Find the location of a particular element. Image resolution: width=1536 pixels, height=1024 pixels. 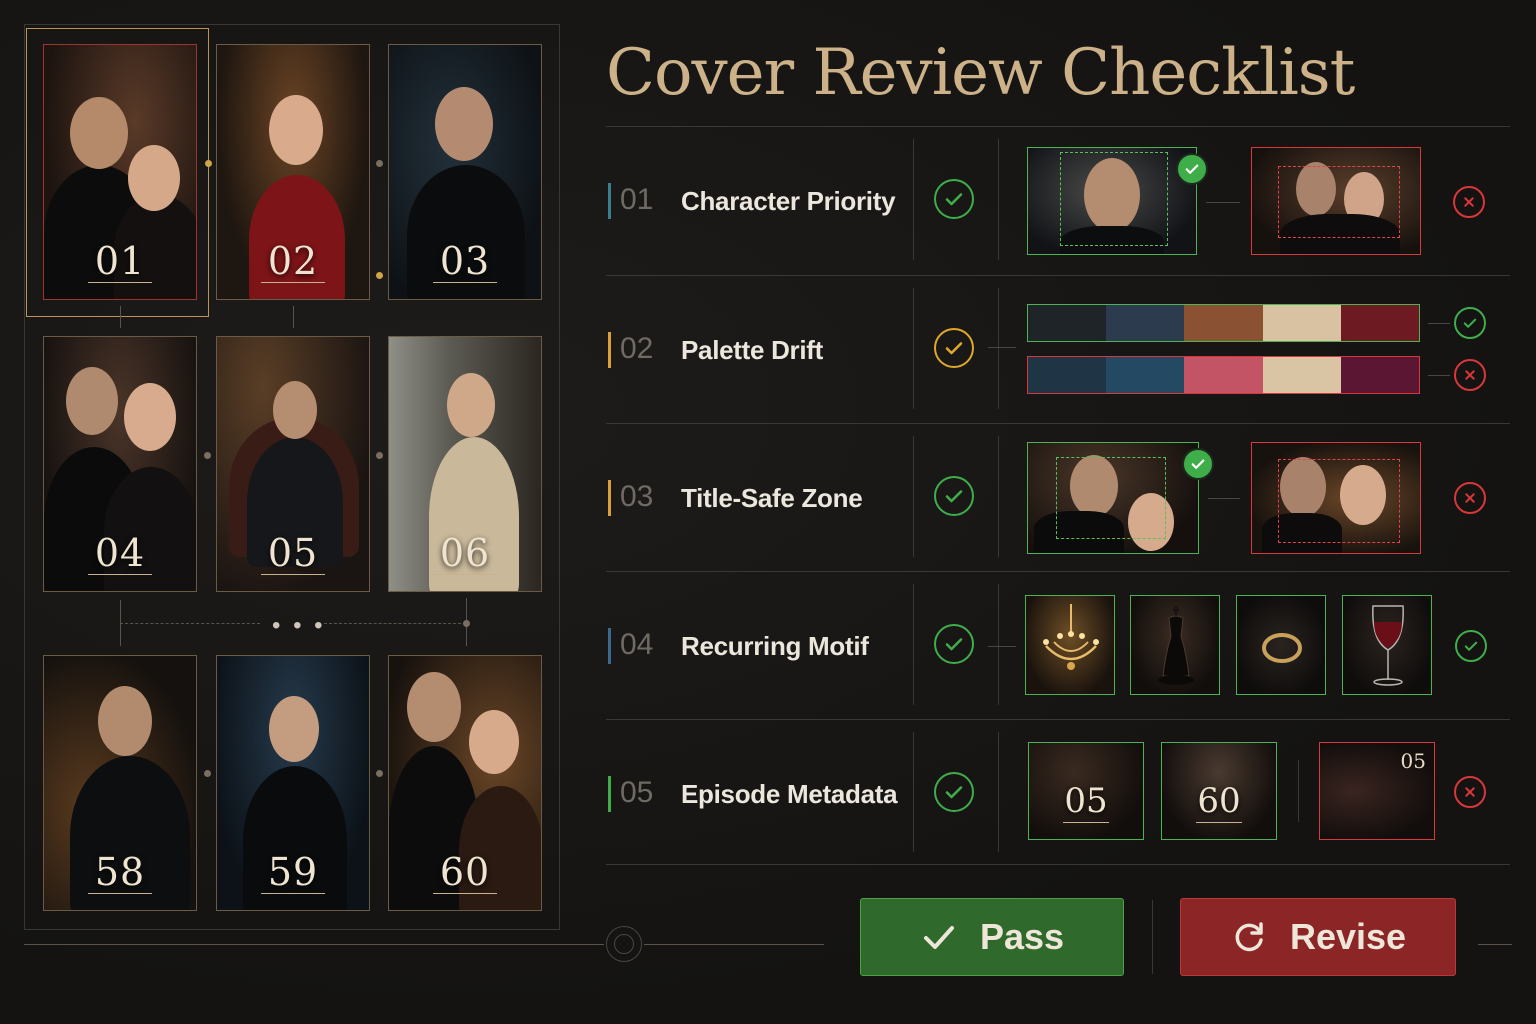

palette-strip-good is located at coordinates (1223, 323).